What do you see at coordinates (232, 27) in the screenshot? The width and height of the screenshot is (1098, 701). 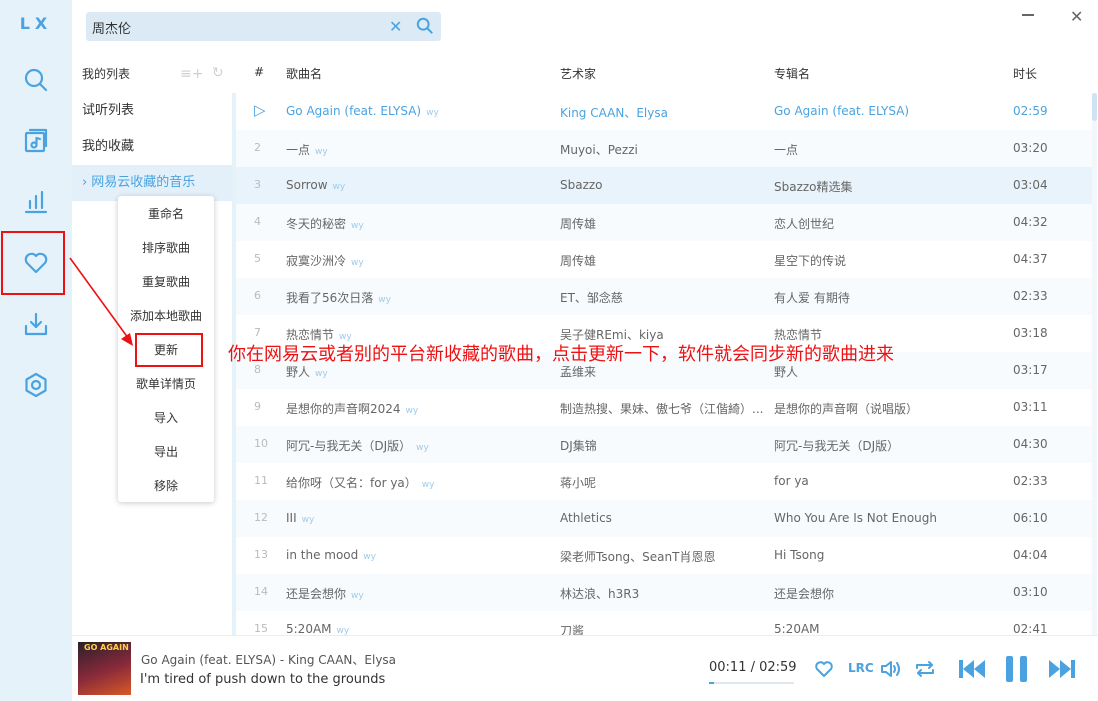 I see `search-input` at bounding box center [232, 27].